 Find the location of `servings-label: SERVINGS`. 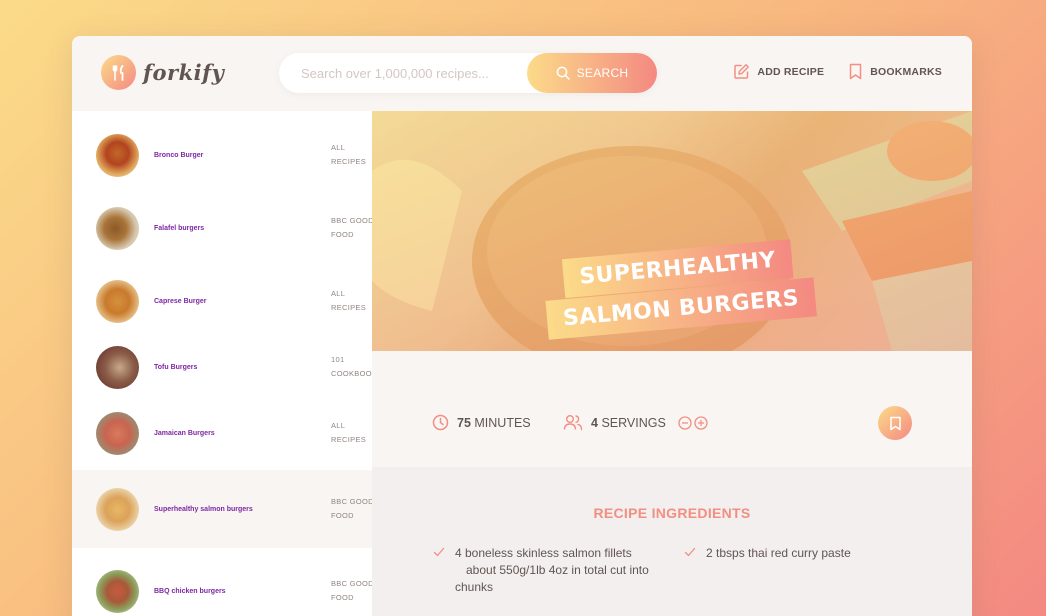

servings-label: SERVINGS is located at coordinates (633, 422).